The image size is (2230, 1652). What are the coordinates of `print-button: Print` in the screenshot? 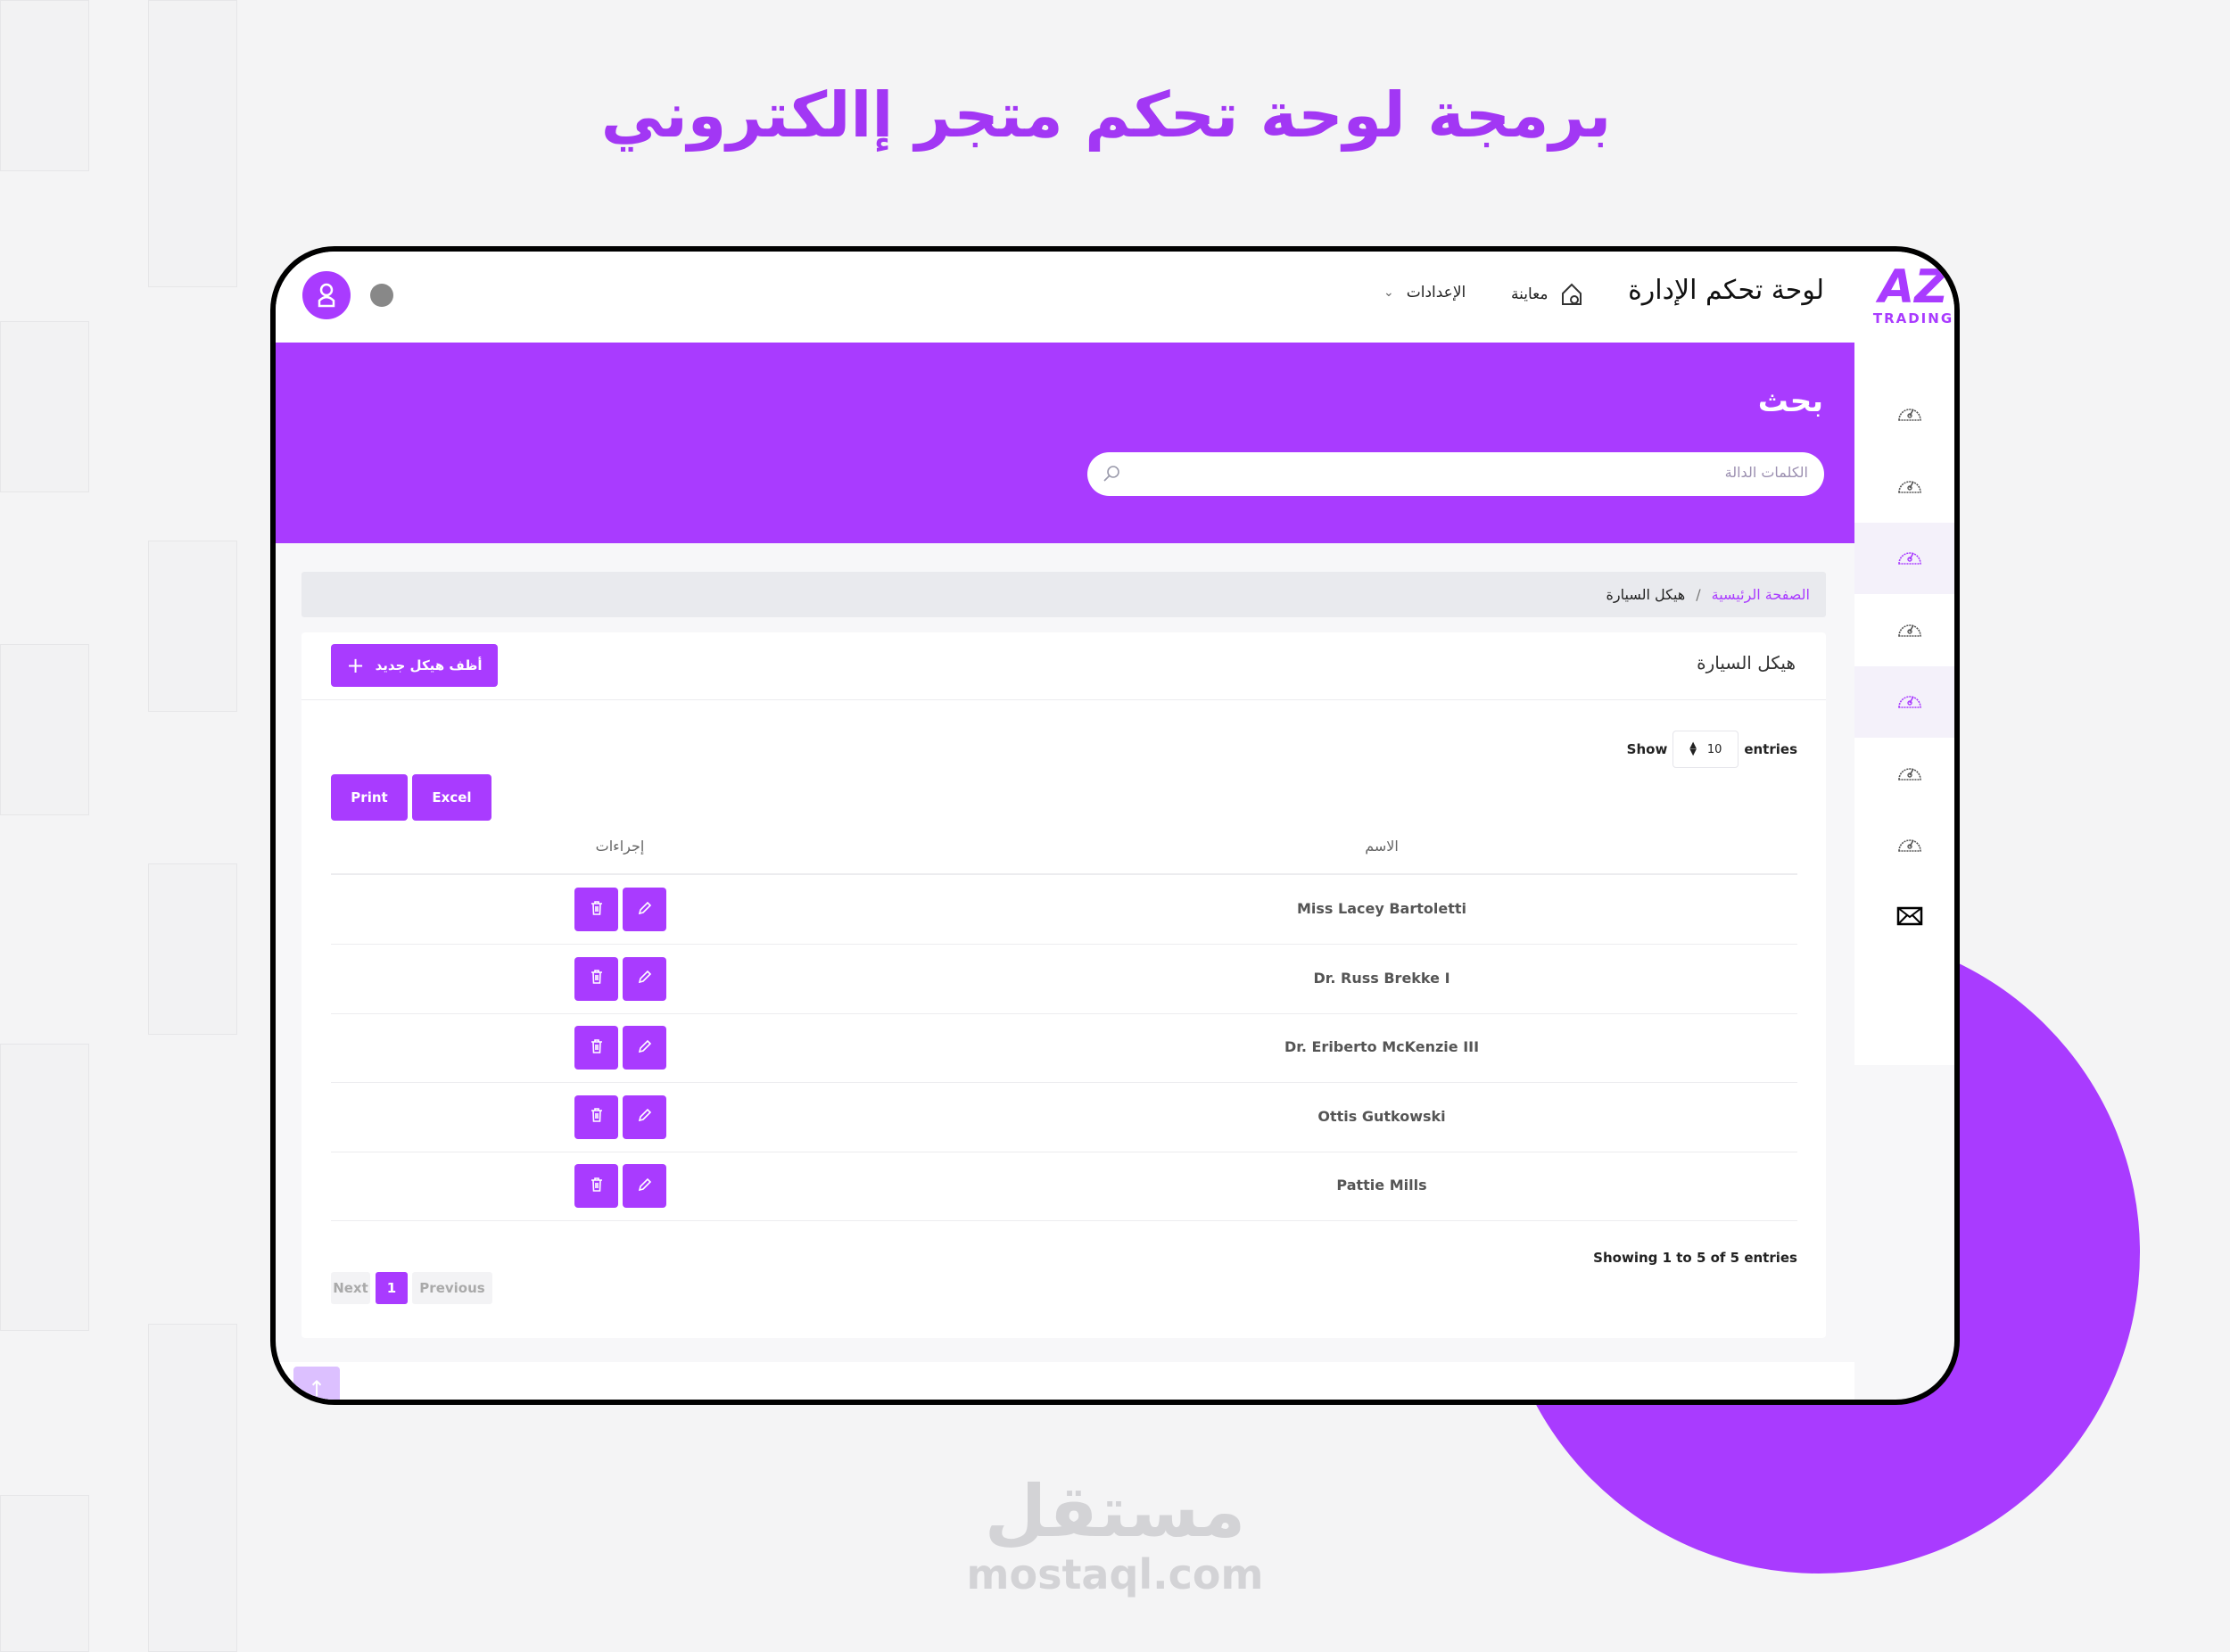 It's located at (369, 797).